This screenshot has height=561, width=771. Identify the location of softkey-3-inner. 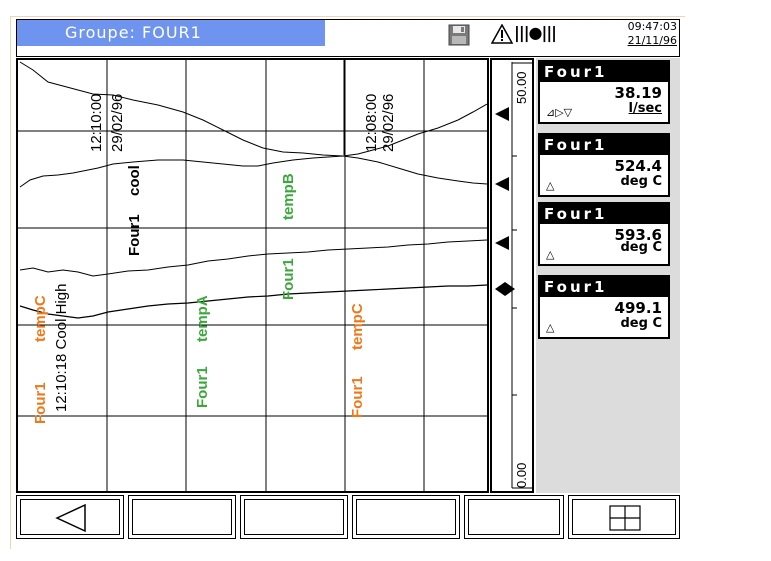
(294, 517).